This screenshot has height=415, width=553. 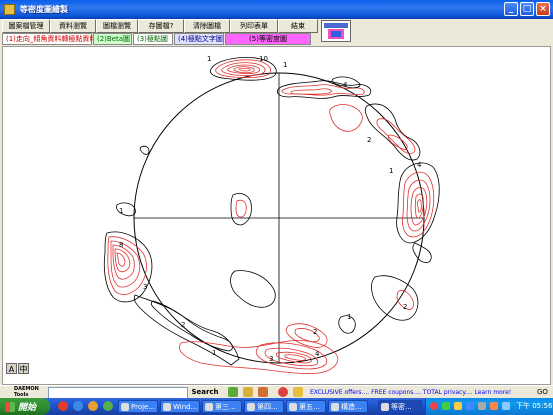 I want to click on font-chinese-button: 中, so click(x=23, y=368).